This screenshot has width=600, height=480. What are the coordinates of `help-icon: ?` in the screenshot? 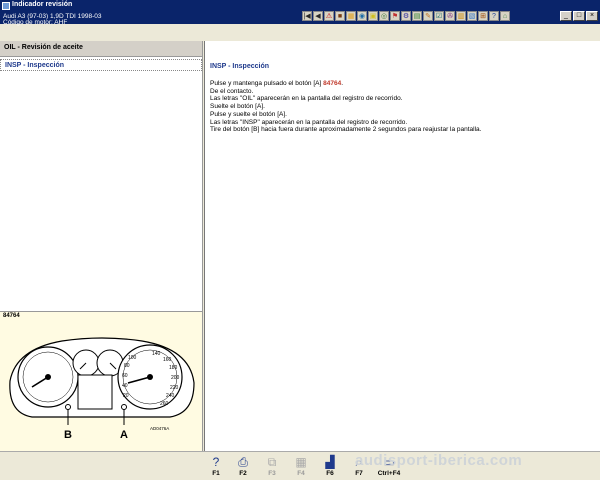 It's located at (216, 462).